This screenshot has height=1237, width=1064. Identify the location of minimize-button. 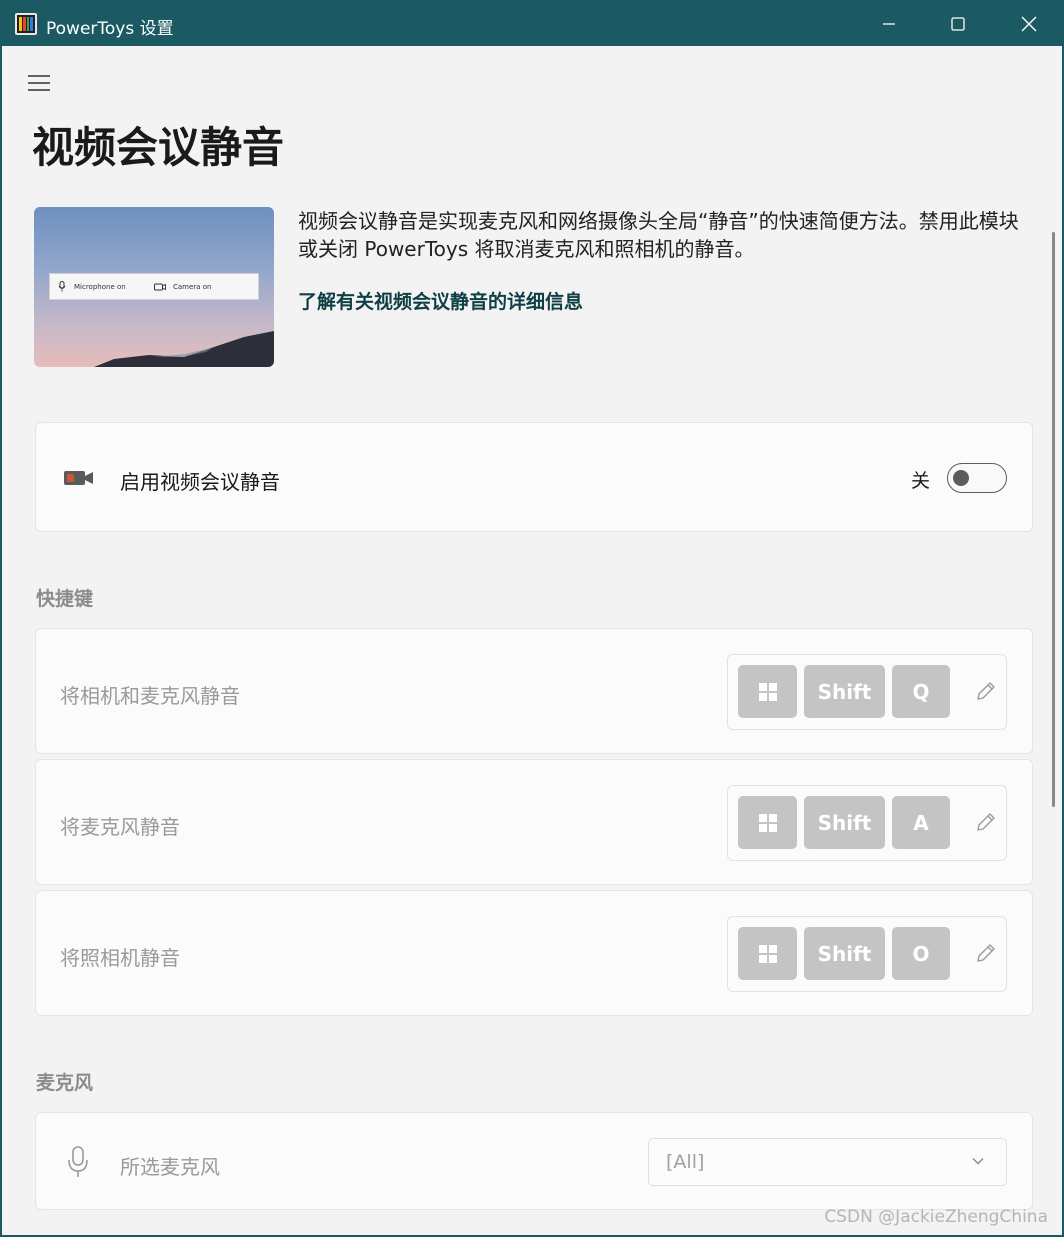
(889, 24).